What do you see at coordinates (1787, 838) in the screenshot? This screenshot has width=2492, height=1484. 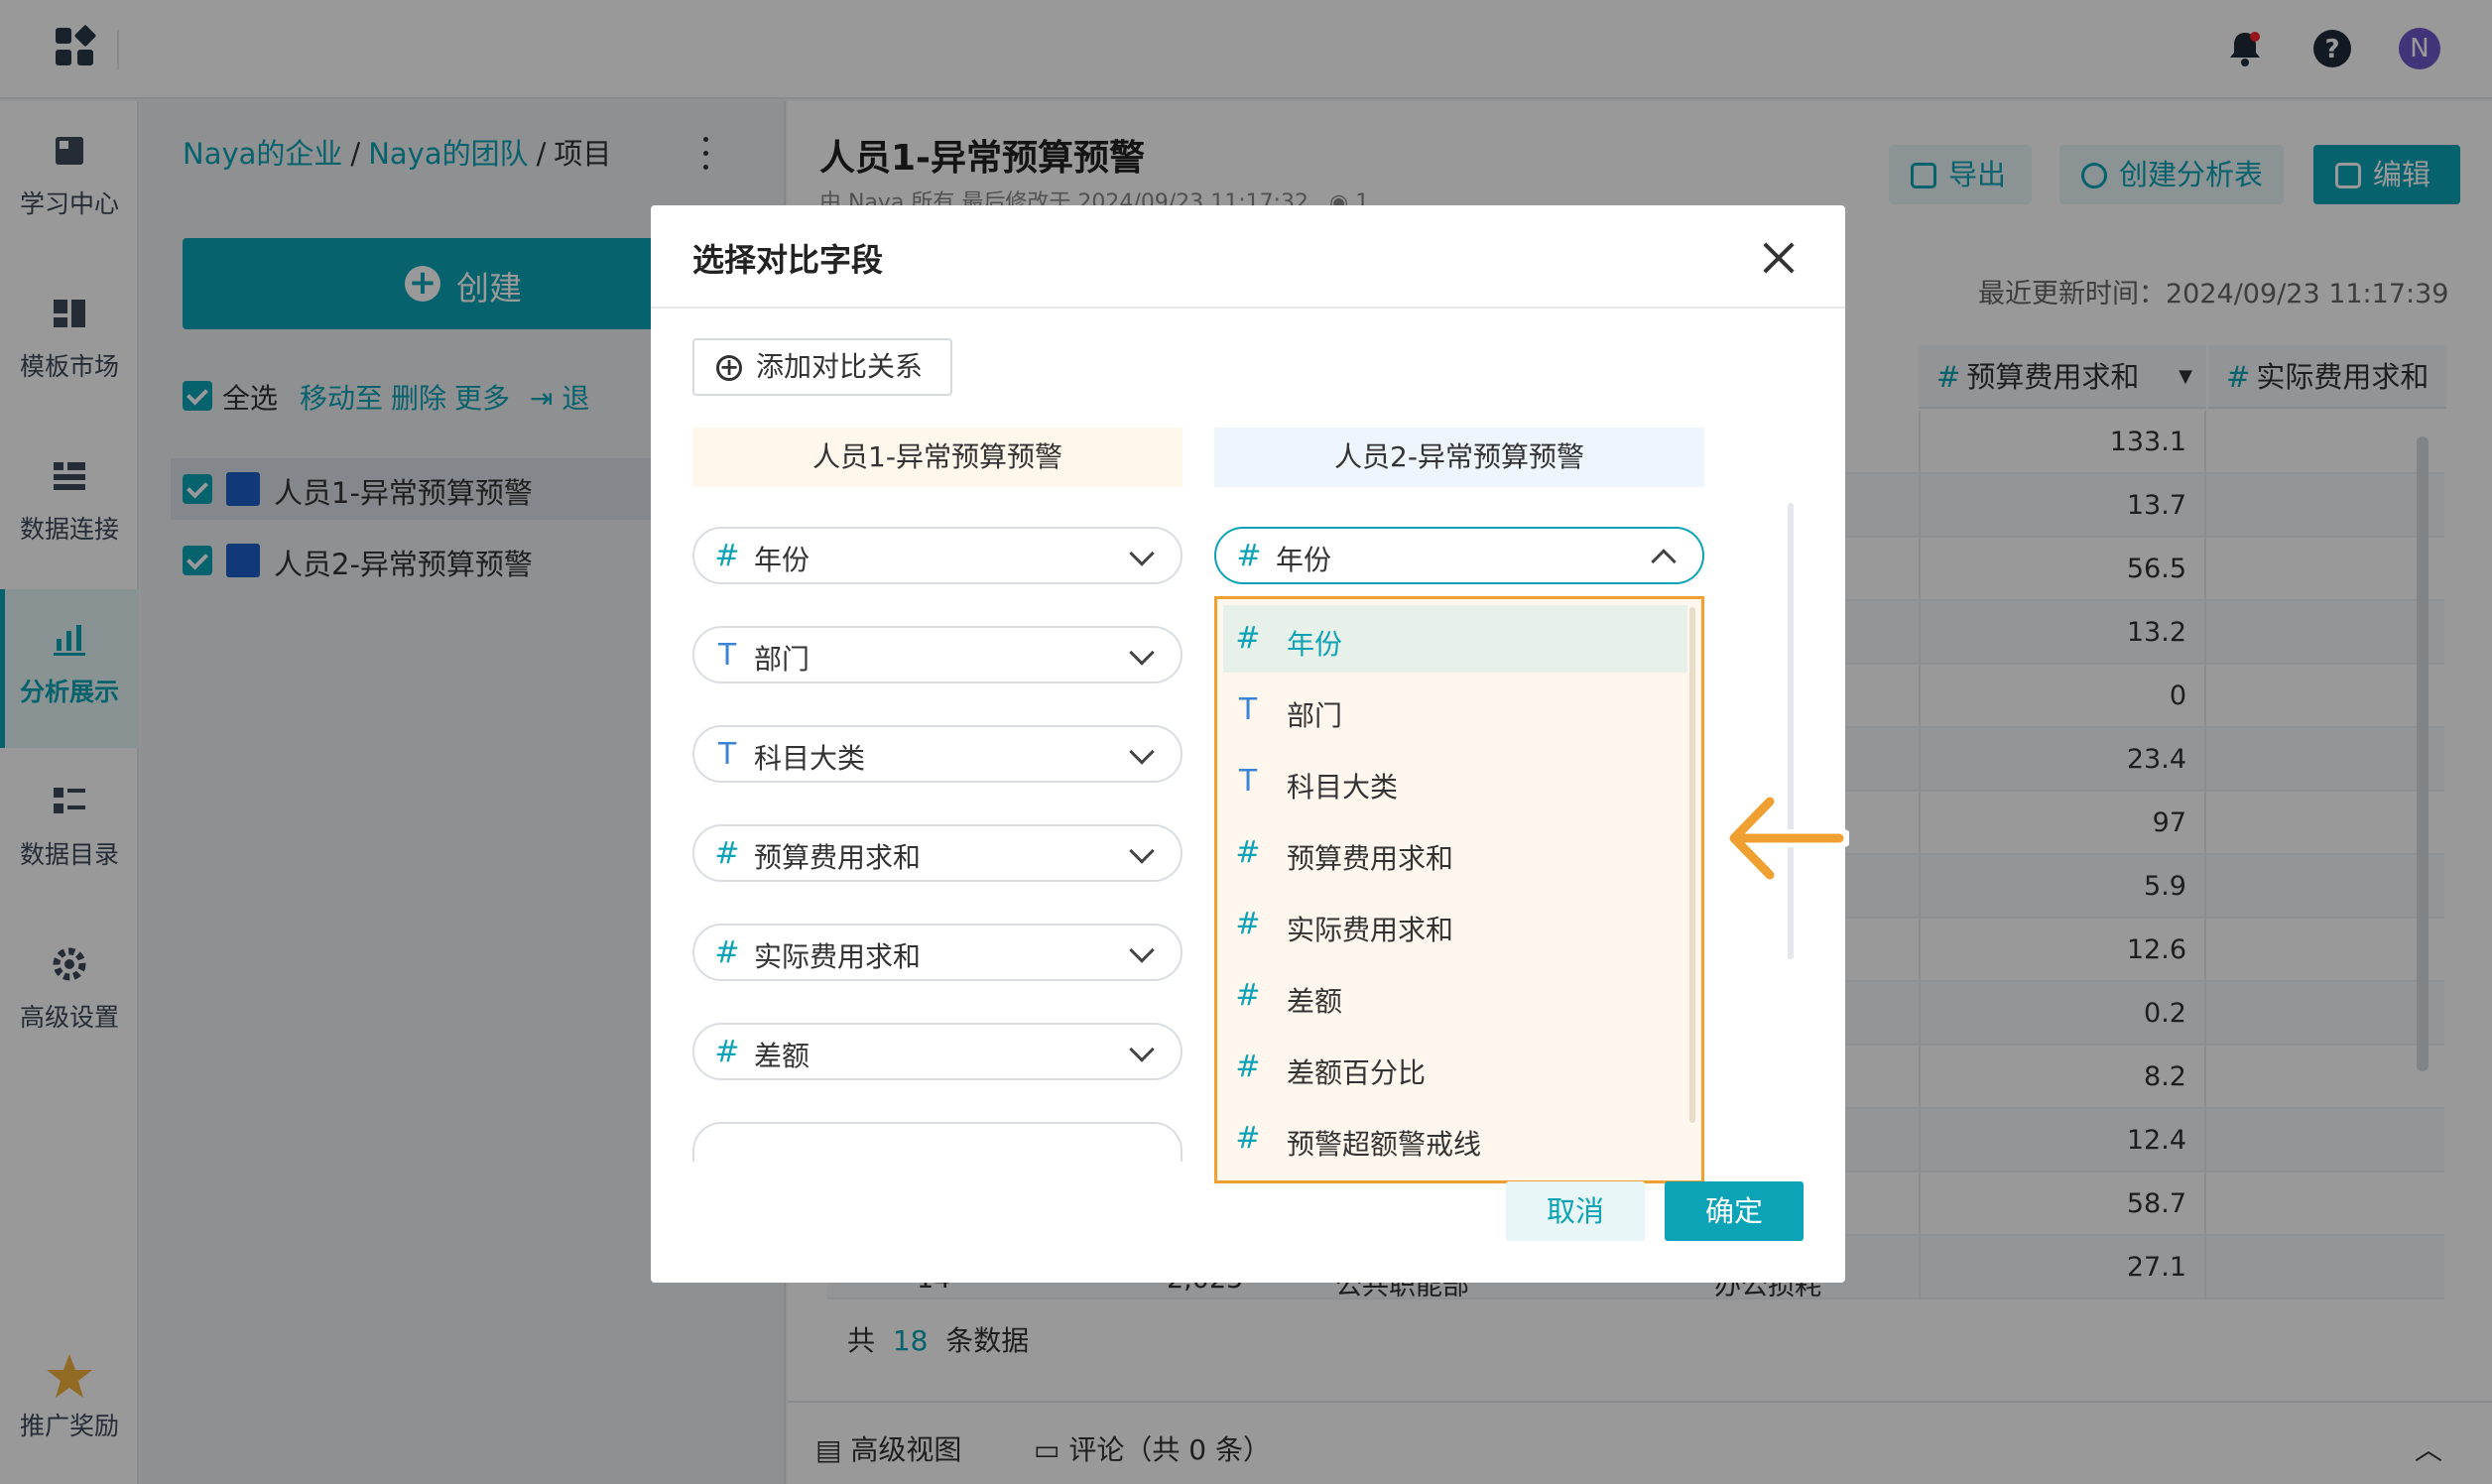 I see `arrow-left-icon` at bounding box center [1787, 838].